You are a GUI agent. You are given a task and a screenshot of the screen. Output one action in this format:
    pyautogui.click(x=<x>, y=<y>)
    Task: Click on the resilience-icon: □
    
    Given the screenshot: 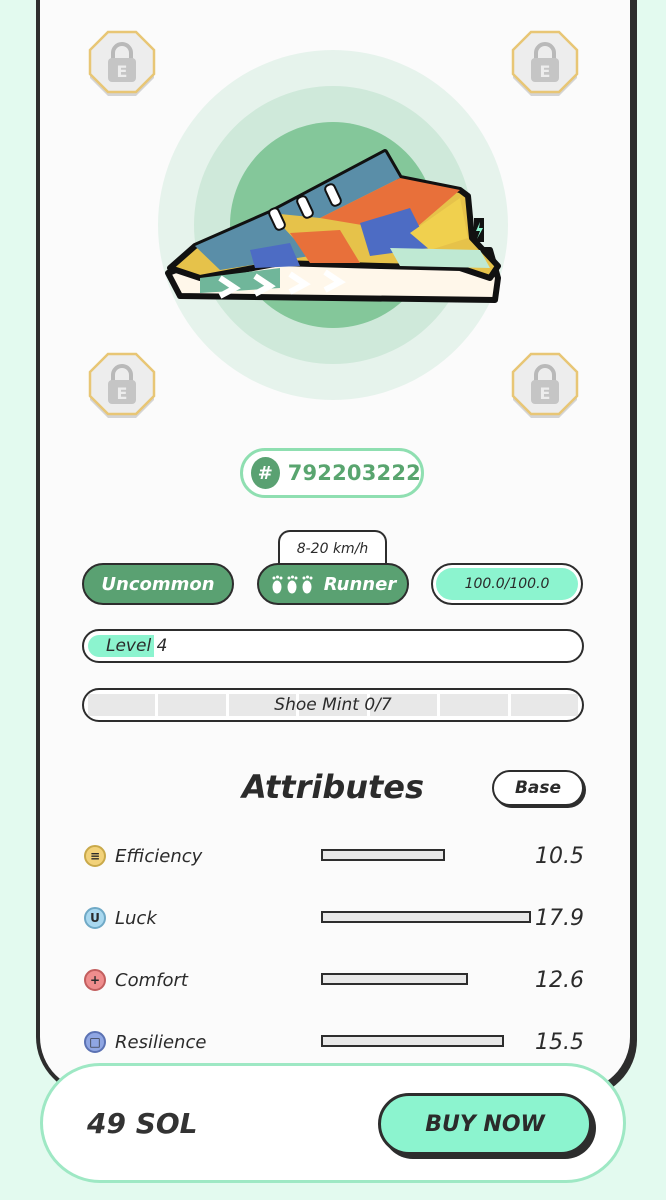 What is the action you would take?
    pyautogui.click(x=95, y=1042)
    